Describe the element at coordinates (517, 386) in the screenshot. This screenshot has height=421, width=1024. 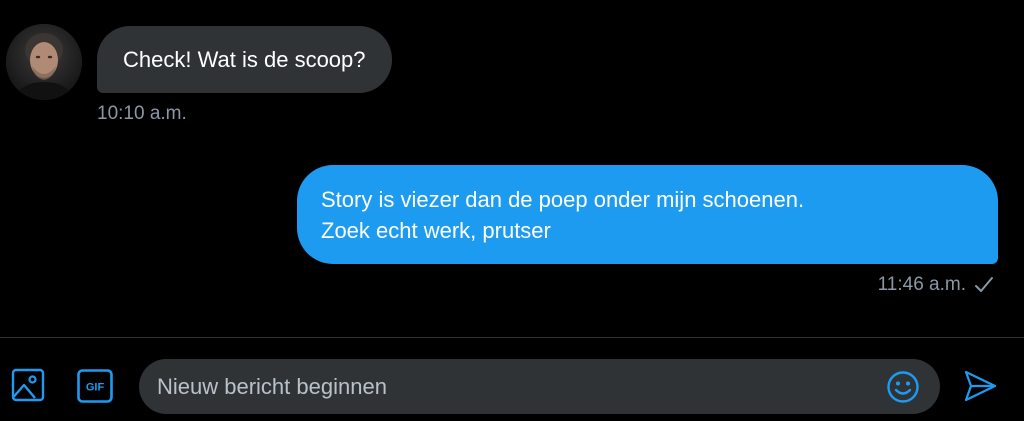
I see `message-input` at that location.